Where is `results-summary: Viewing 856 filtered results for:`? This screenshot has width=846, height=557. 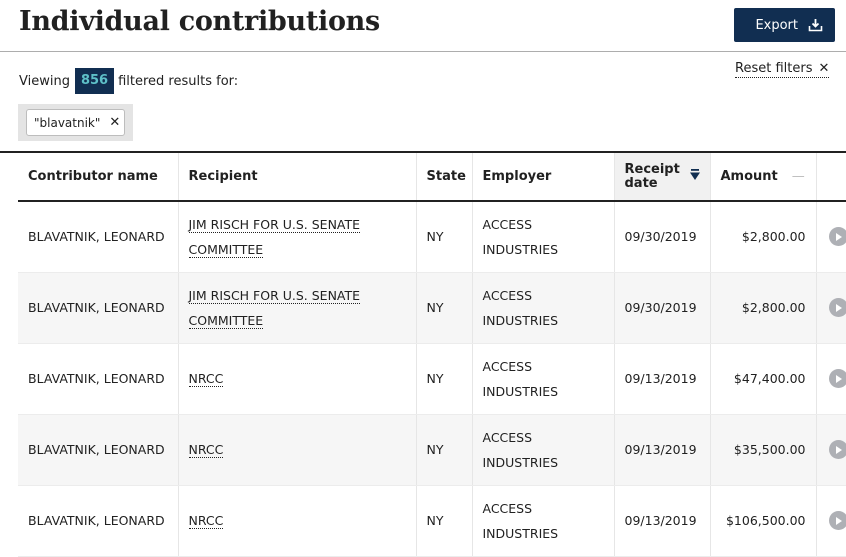 results-summary: Viewing 856 filtered results for: is located at coordinates (128, 81).